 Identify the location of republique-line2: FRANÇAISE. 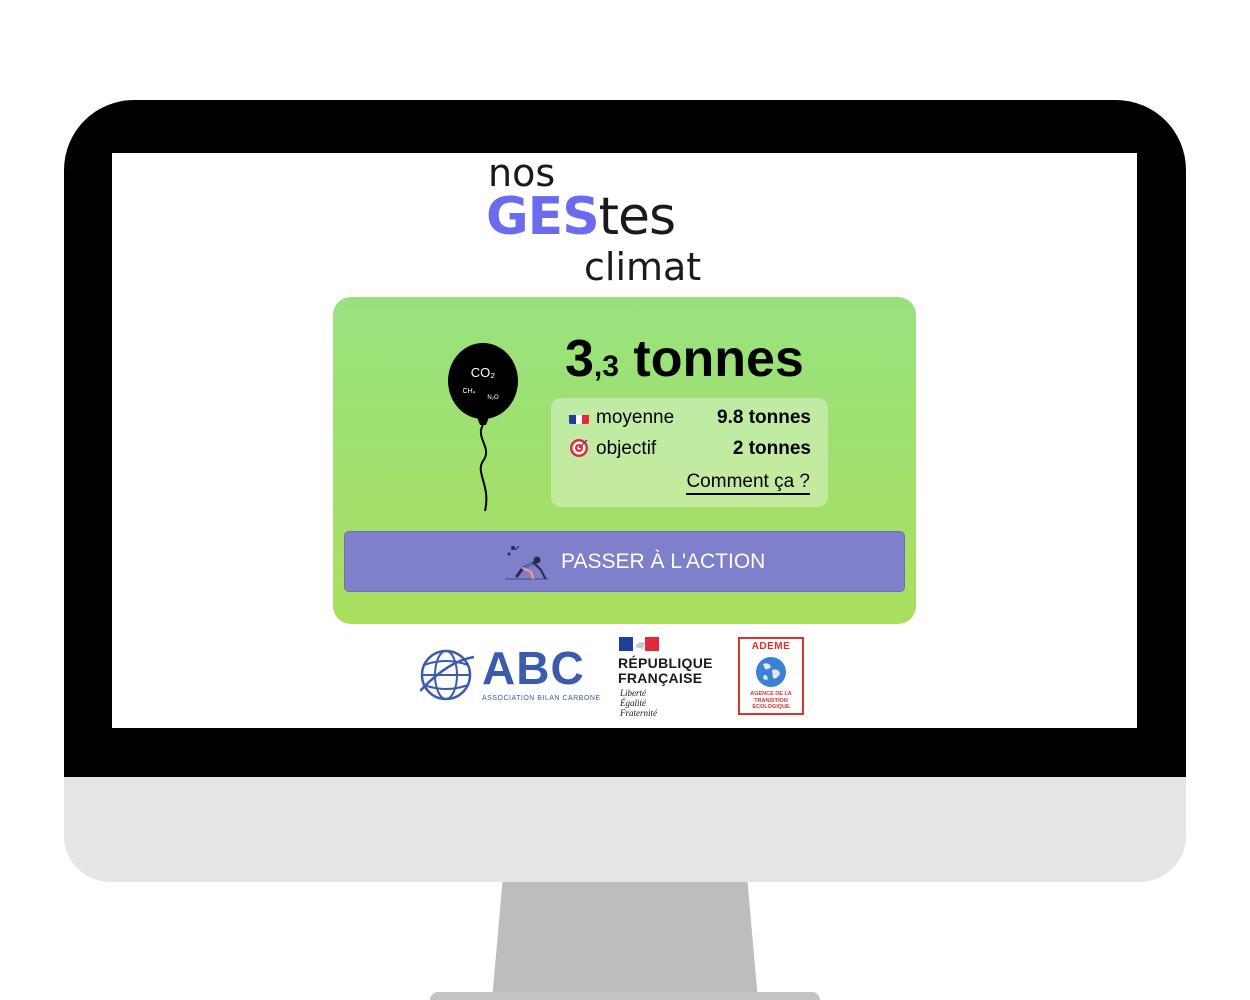
(660, 678).